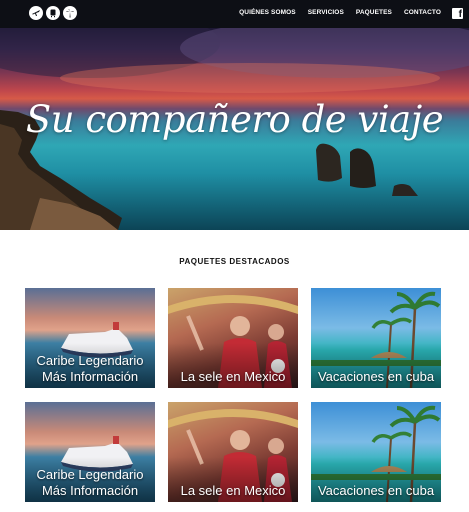 The width and height of the screenshot is (469, 512). Describe the element at coordinates (36, 13) in the screenshot. I see `plane-icon` at that location.